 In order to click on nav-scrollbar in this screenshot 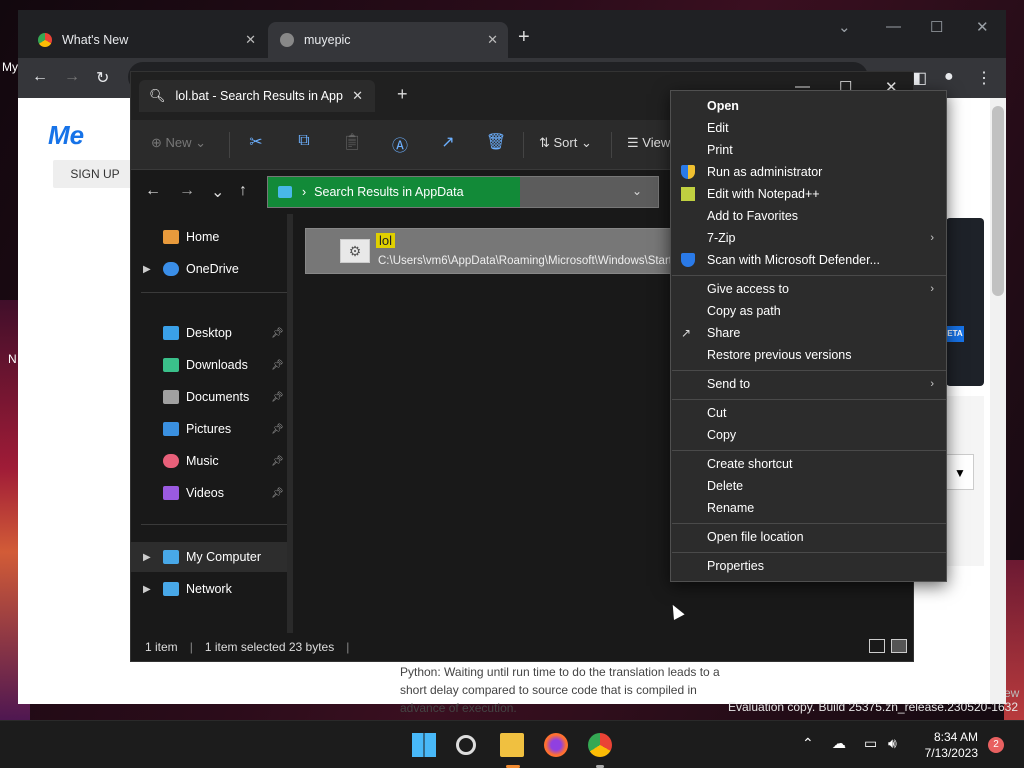, I will do `click(290, 424)`.